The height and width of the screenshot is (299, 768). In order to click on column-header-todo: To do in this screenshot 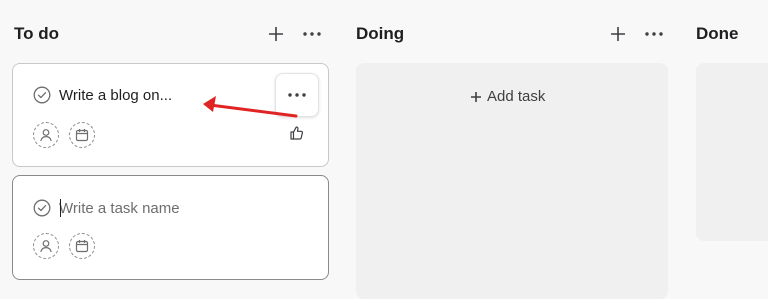, I will do `click(36, 34)`.